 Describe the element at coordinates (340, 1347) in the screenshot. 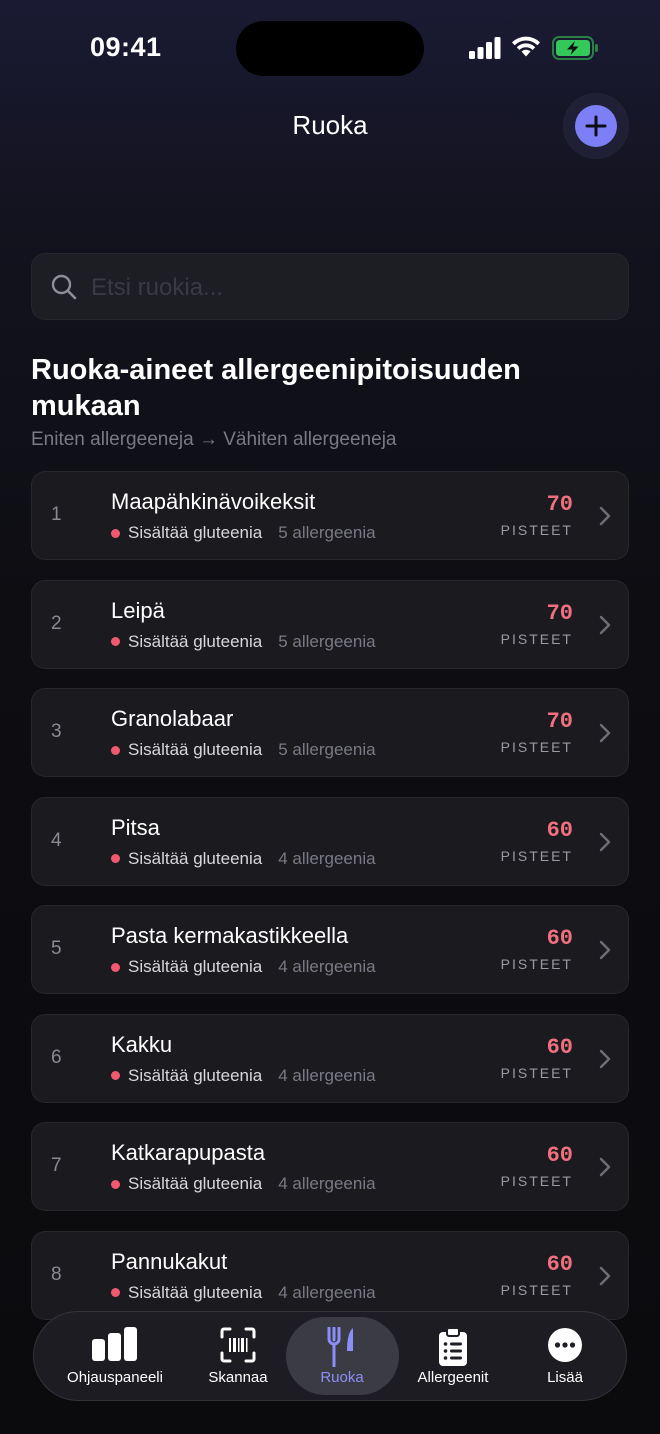

I see `fork-knife-icon` at that location.